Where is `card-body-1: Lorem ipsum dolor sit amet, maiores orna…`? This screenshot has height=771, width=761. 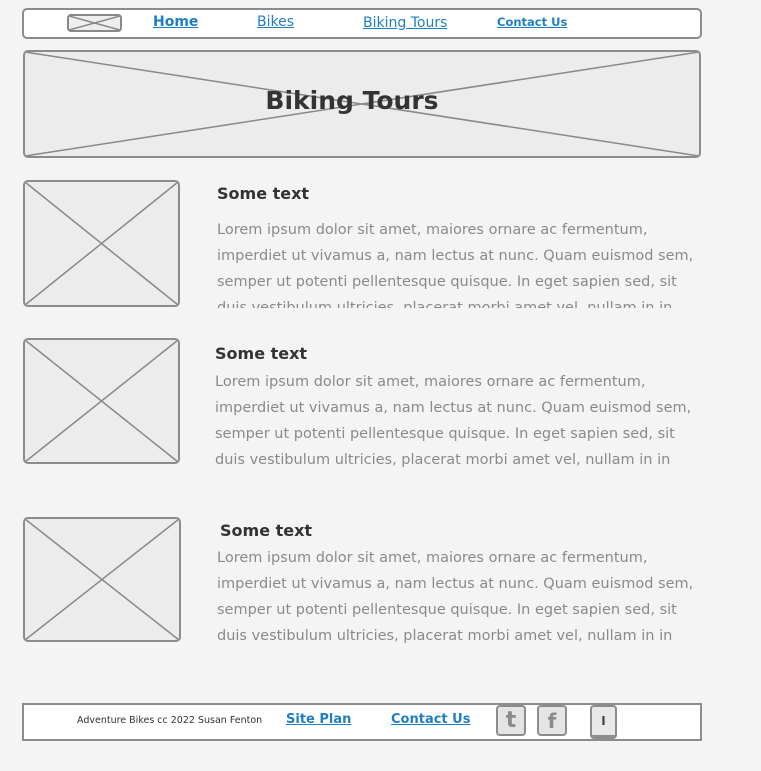
card-body-1: Lorem ipsum dolor sit amet, maiores orna… is located at coordinates (455, 265).